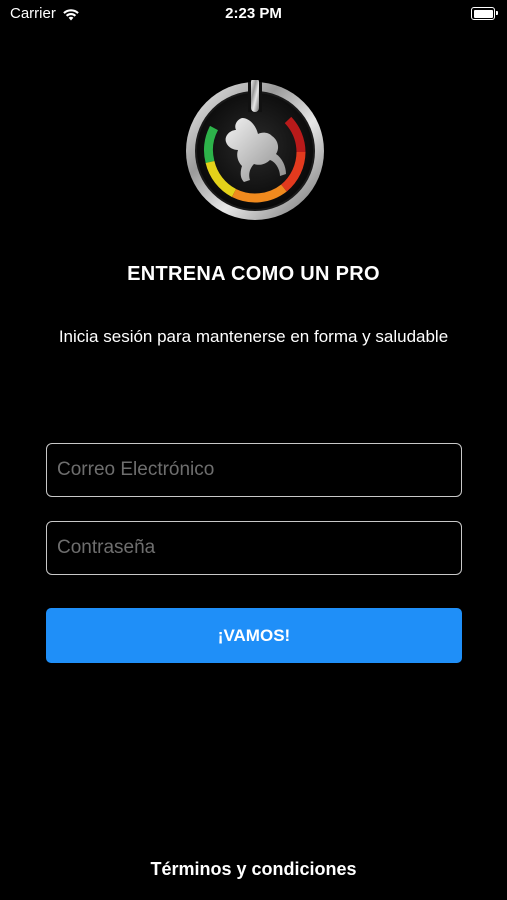 Image resolution: width=507 pixels, height=900 pixels. Describe the element at coordinates (254, 470) in the screenshot. I see `email-field` at that location.